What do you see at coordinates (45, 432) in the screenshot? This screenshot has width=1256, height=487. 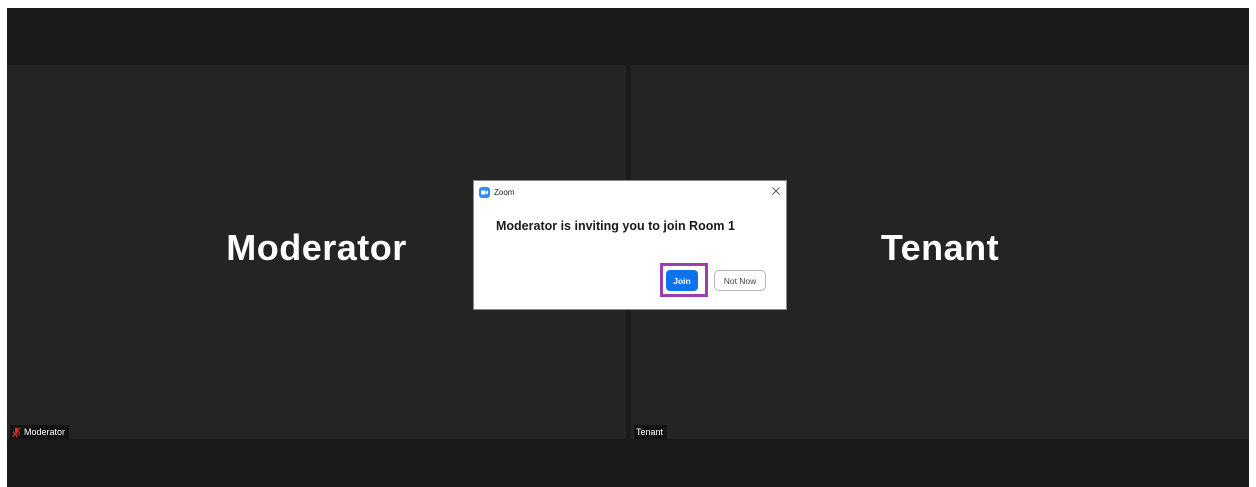 I see `participant-label-text: Moderator` at bounding box center [45, 432].